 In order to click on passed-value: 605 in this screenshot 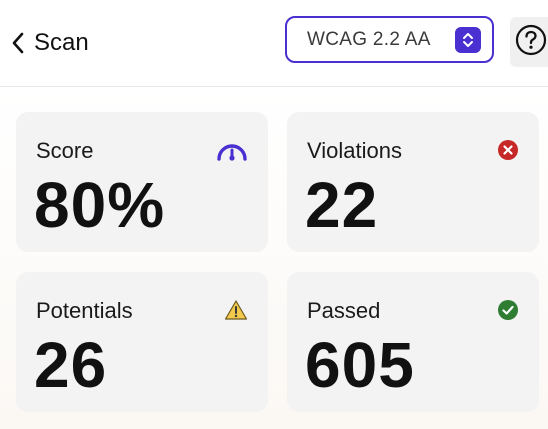, I will do `click(360, 365)`.